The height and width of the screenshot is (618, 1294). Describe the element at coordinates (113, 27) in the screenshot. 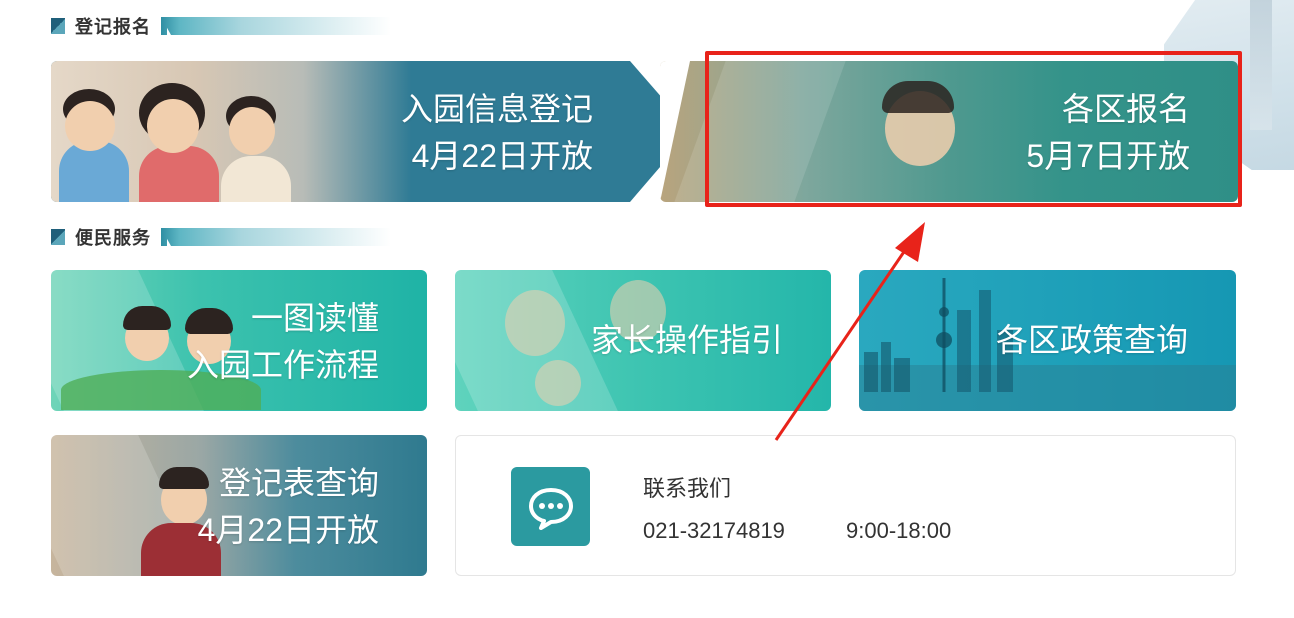

I see `section-title-register: 登记报名` at that location.